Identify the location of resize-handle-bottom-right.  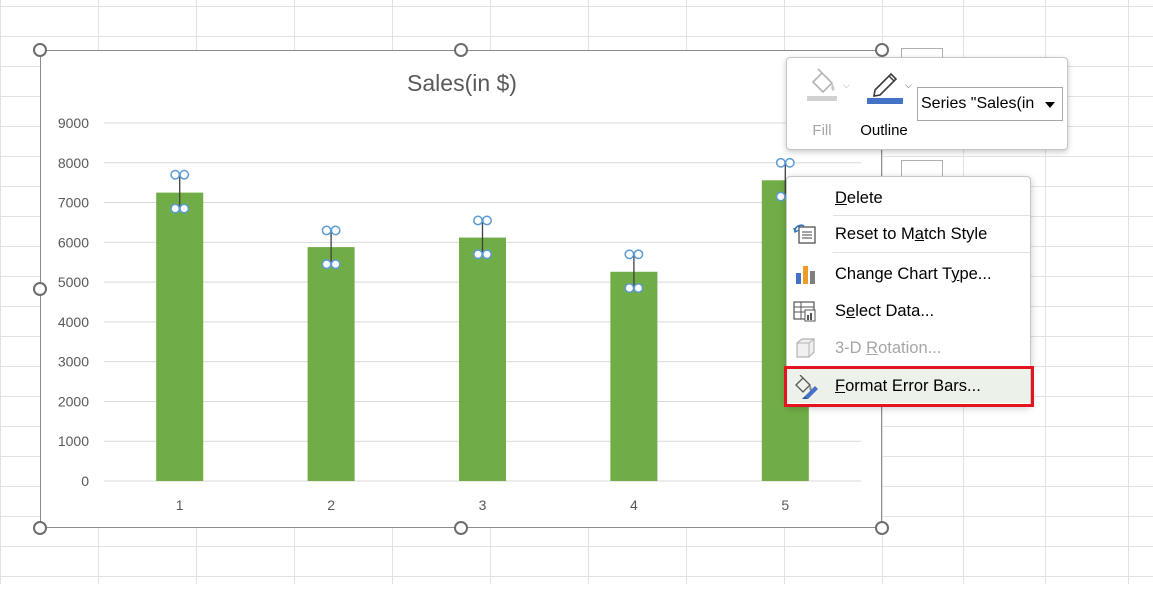
(882, 528).